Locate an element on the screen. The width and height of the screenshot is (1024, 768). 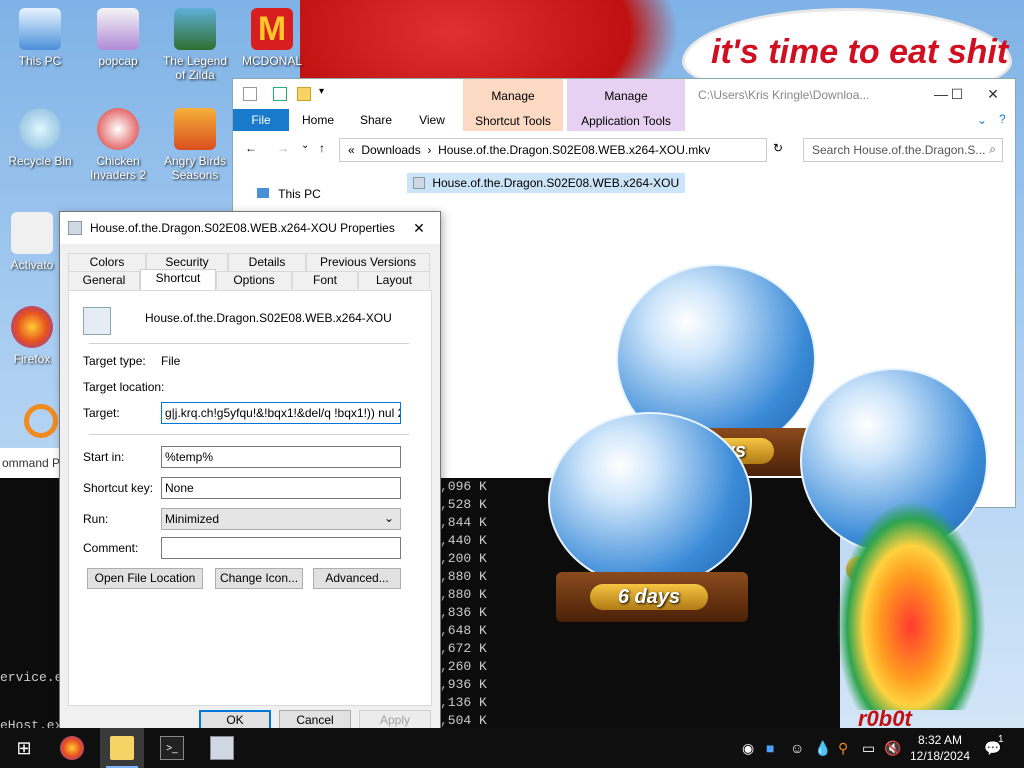
refresh-icon: ↻ is located at coordinates (778, 148).